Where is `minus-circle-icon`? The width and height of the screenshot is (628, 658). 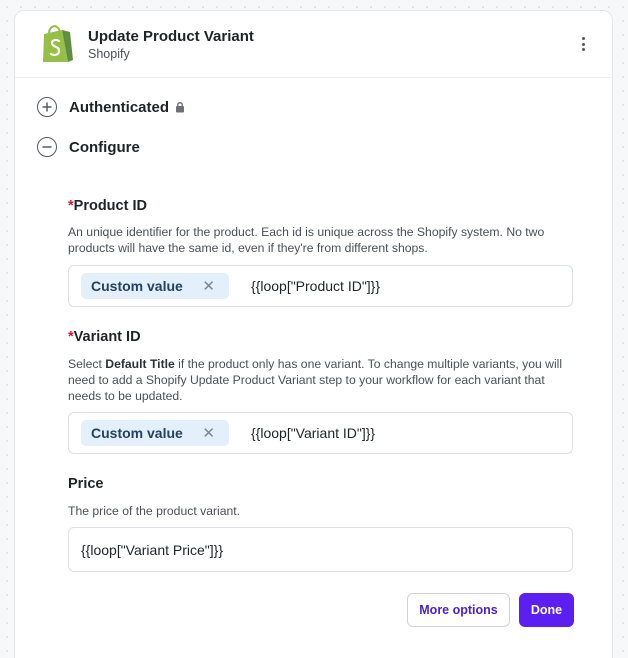
minus-circle-icon is located at coordinates (47, 147).